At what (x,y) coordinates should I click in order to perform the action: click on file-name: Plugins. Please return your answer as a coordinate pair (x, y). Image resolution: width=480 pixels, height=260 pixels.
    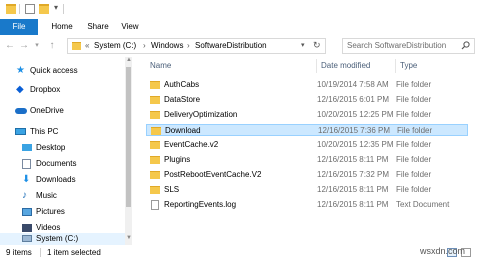
    Looking at the image, I should click on (177, 159).